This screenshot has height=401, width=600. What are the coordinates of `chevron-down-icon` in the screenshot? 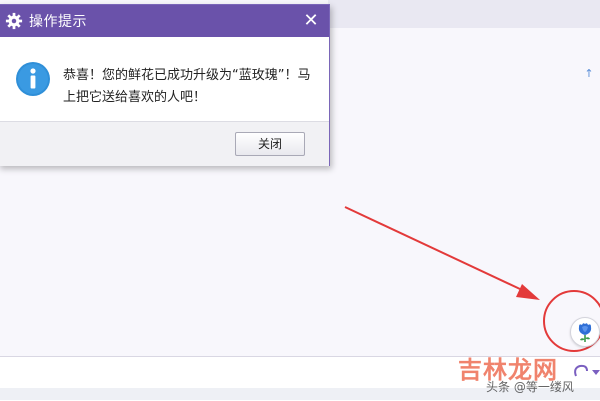 It's located at (596, 372).